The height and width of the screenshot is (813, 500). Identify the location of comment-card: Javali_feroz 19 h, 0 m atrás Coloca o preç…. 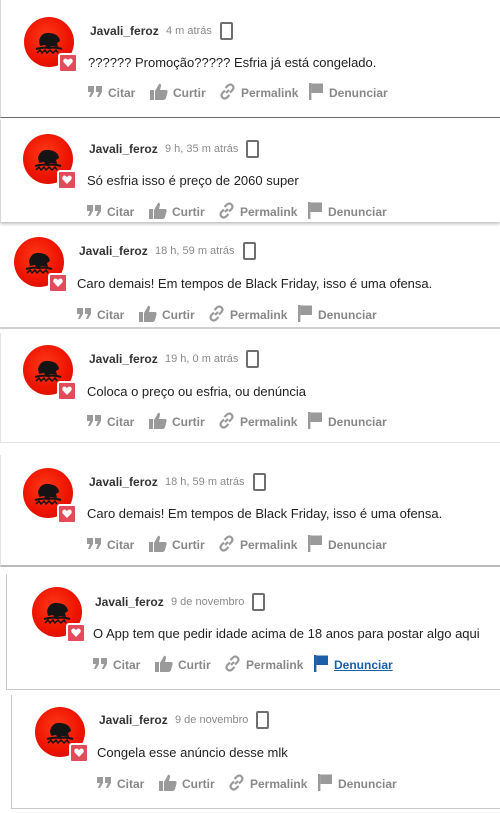
(250, 388).